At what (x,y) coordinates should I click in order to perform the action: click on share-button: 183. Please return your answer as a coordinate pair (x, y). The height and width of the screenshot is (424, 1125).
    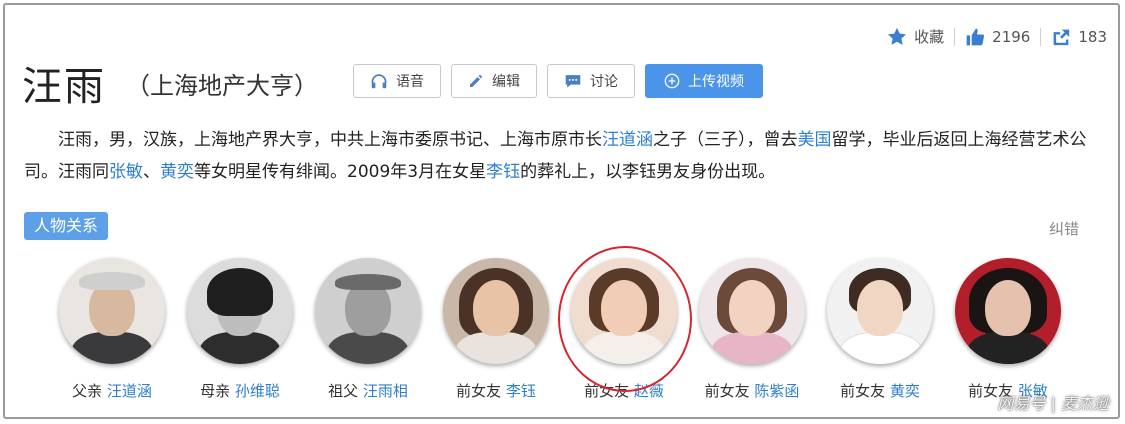
    Looking at the image, I should click on (1079, 37).